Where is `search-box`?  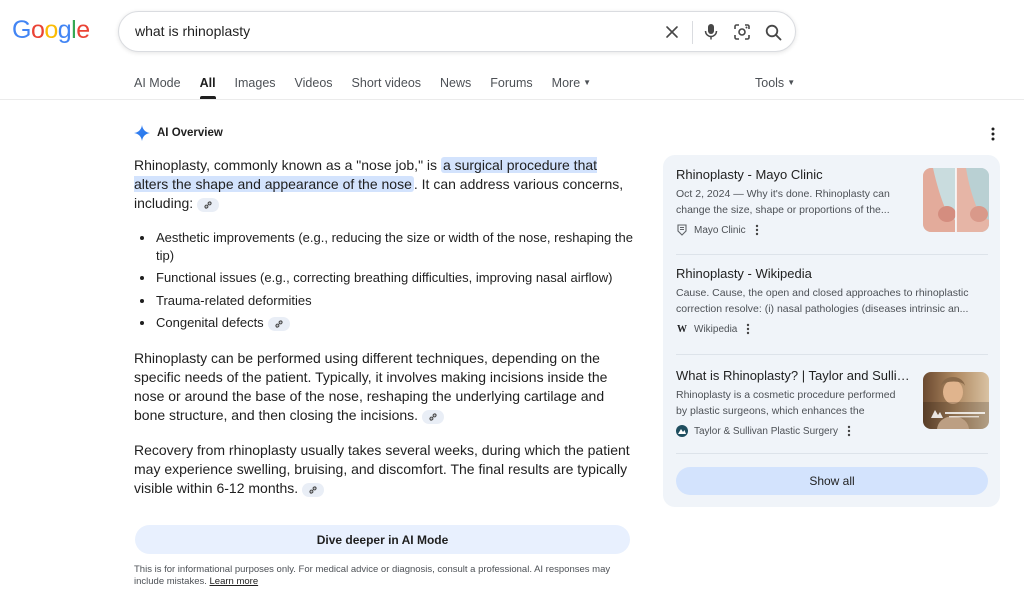
search-box is located at coordinates (457, 31).